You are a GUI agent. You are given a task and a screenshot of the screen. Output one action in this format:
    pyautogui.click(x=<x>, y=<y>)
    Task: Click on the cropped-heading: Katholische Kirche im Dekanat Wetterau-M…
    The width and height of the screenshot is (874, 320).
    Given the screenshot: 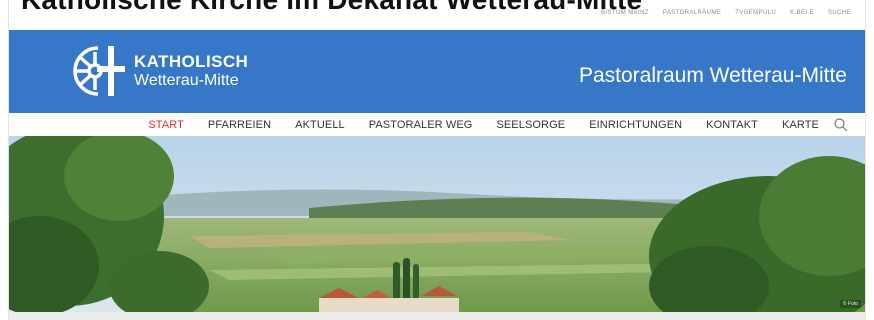 What is the action you would take?
    pyautogui.click(x=331, y=8)
    